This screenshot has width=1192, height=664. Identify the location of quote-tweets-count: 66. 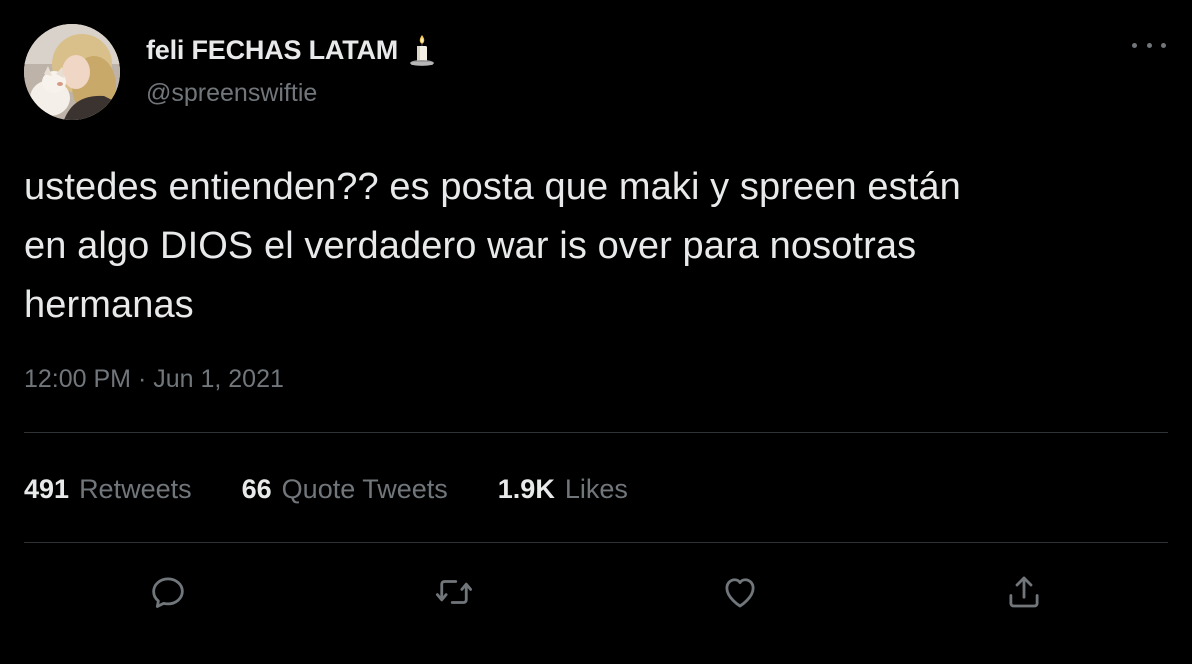
(256, 489).